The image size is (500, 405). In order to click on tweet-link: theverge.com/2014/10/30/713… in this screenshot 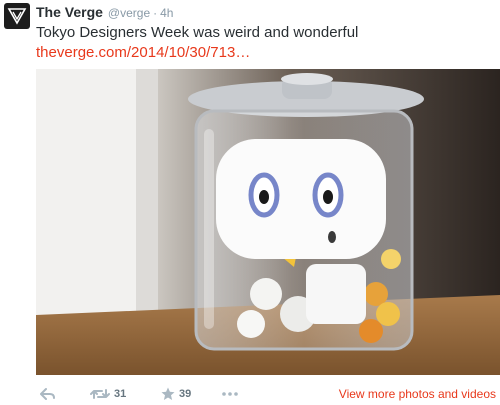, I will do `click(143, 53)`.